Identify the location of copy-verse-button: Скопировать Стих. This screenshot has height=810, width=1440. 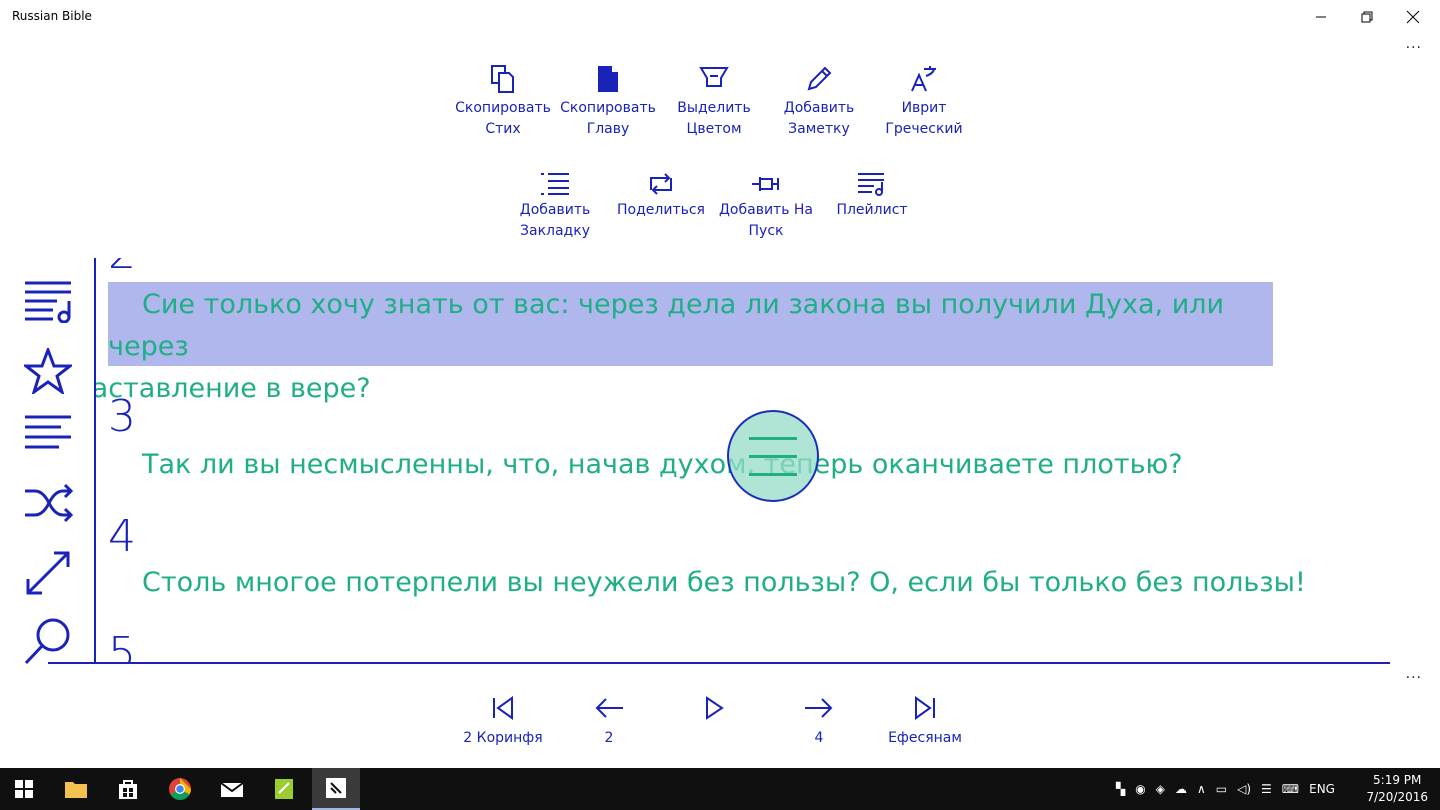
(503, 100).